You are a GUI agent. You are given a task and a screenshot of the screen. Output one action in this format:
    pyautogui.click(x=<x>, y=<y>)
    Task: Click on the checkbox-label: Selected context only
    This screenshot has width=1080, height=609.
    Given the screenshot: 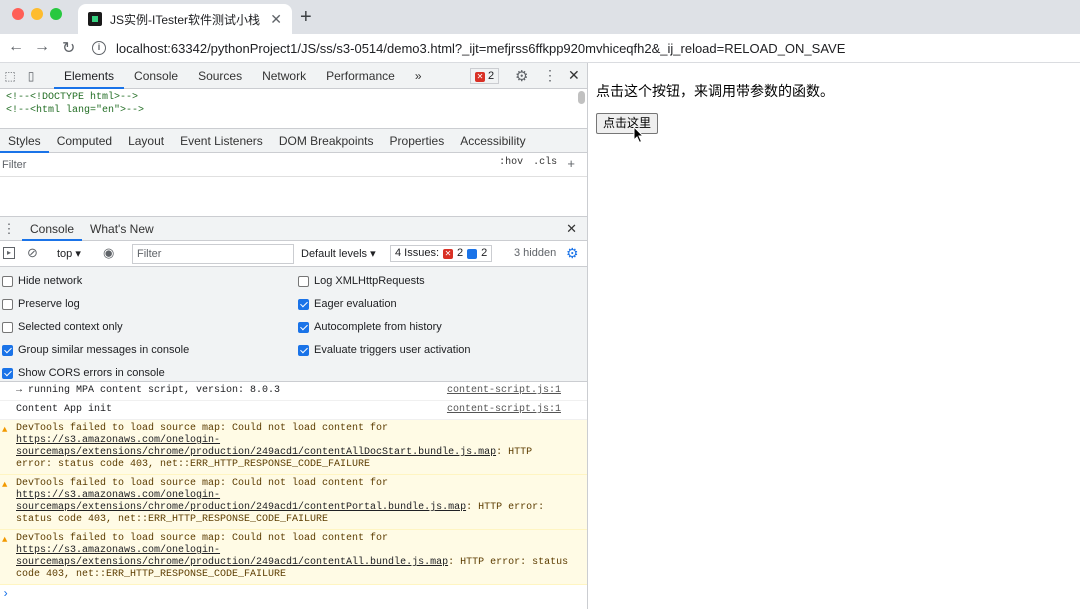 What is the action you would take?
    pyautogui.click(x=70, y=327)
    